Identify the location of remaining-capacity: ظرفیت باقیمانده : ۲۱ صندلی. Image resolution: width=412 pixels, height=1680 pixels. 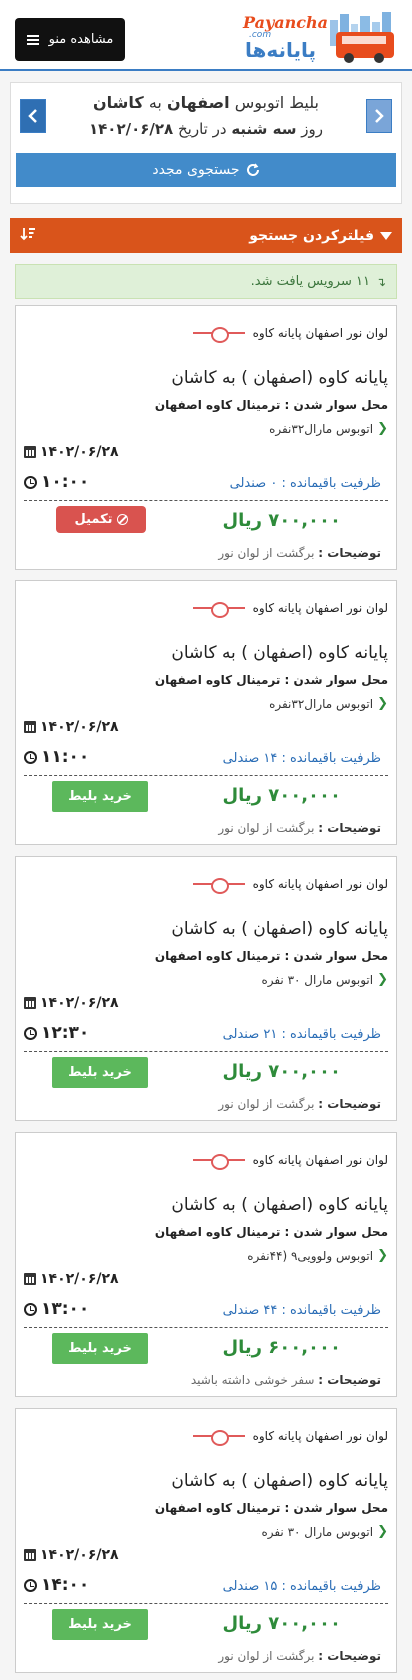
(301, 1034).